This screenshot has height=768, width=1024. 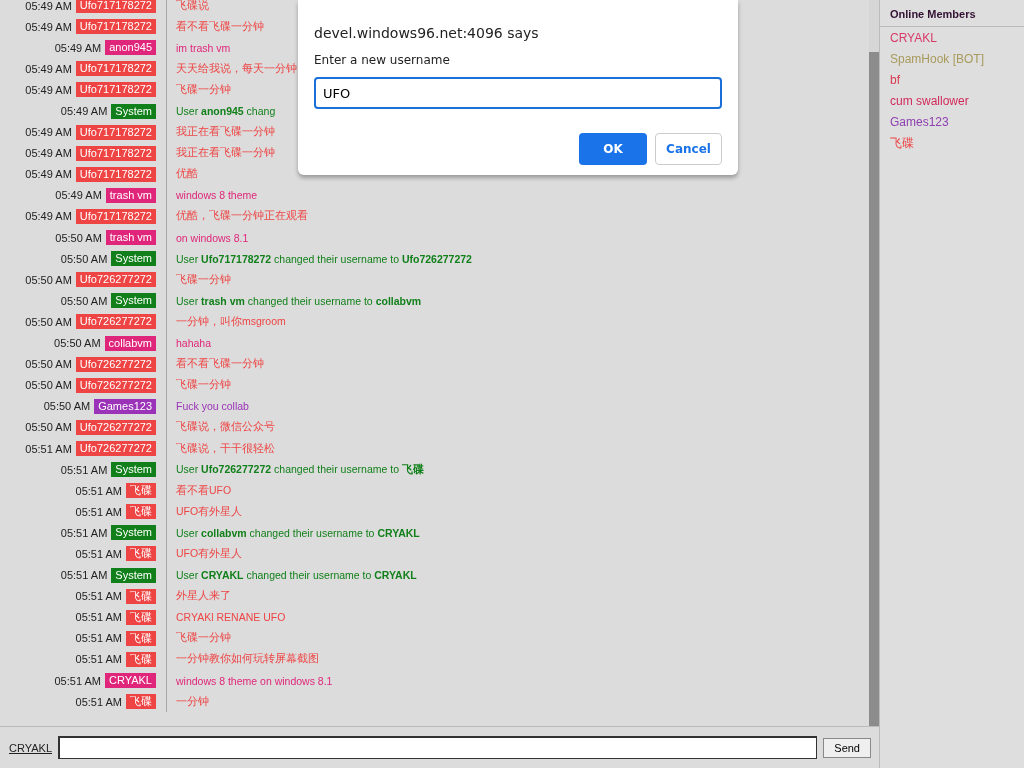 I want to click on message-input, so click(x=438, y=747).